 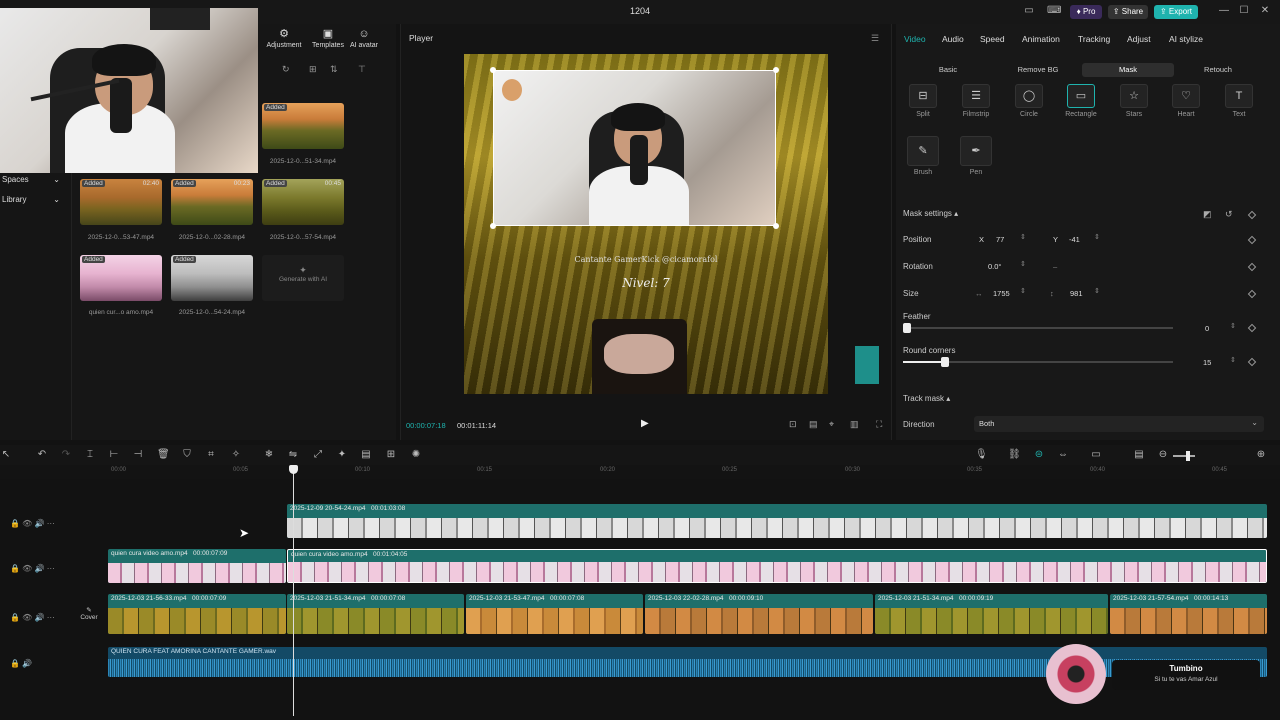 What do you see at coordinates (364, 38) in the screenshot?
I see `ai-avatar-tool: ☺ AI avatar` at bounding box center [364, 38].